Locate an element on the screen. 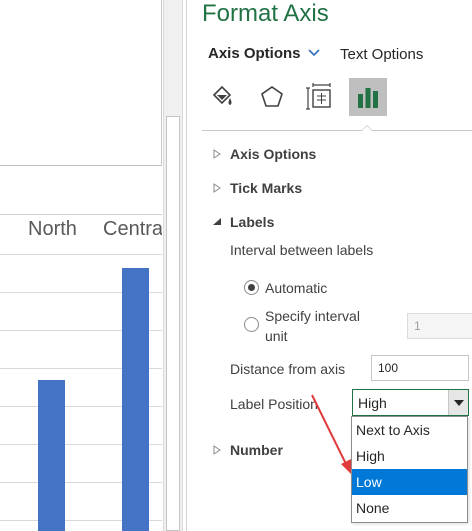 The width and height of the screenshot is (472, 531). section-label: Number is located at coordinates (256, 450).